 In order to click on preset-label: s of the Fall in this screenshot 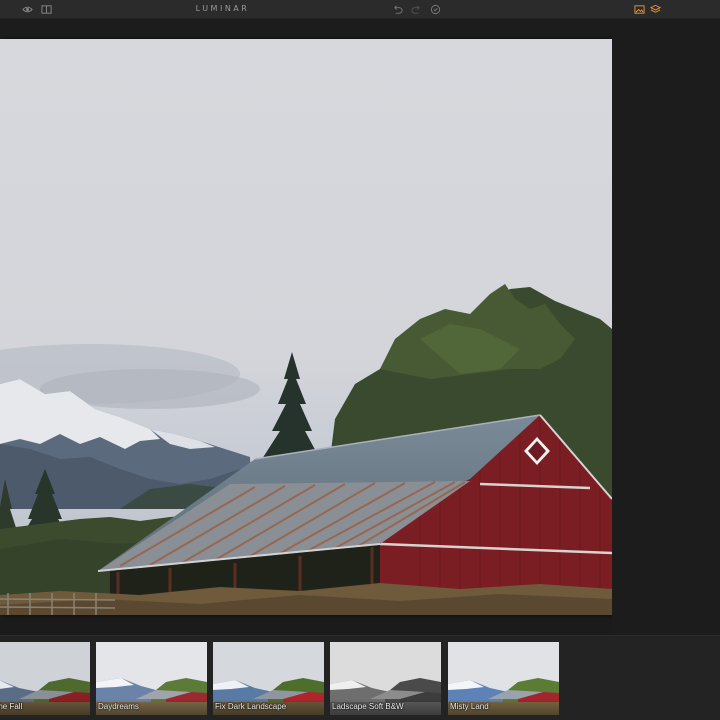, I will do `click(11, 706)`.